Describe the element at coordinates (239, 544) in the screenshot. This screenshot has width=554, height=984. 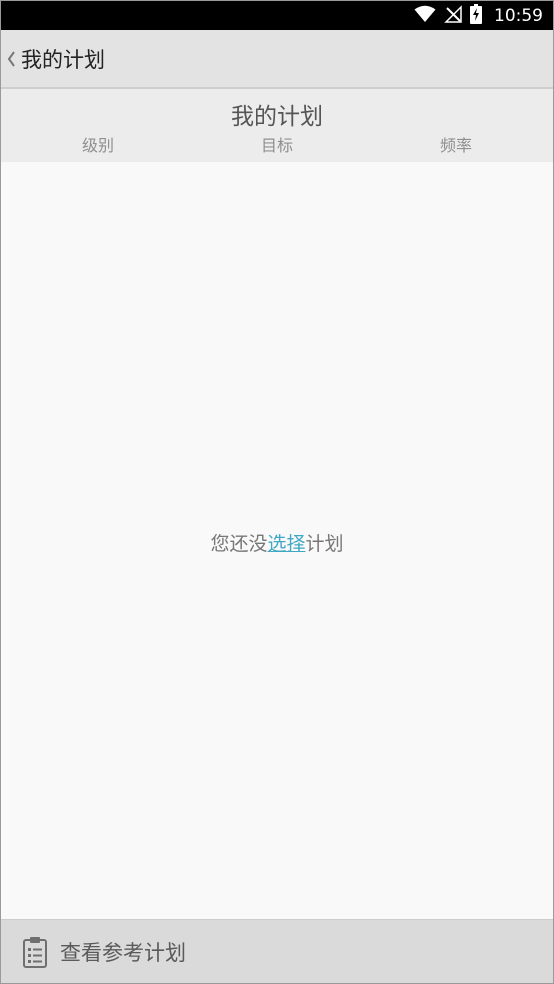
I see `empty-message-prefix: 您还没` at that location.